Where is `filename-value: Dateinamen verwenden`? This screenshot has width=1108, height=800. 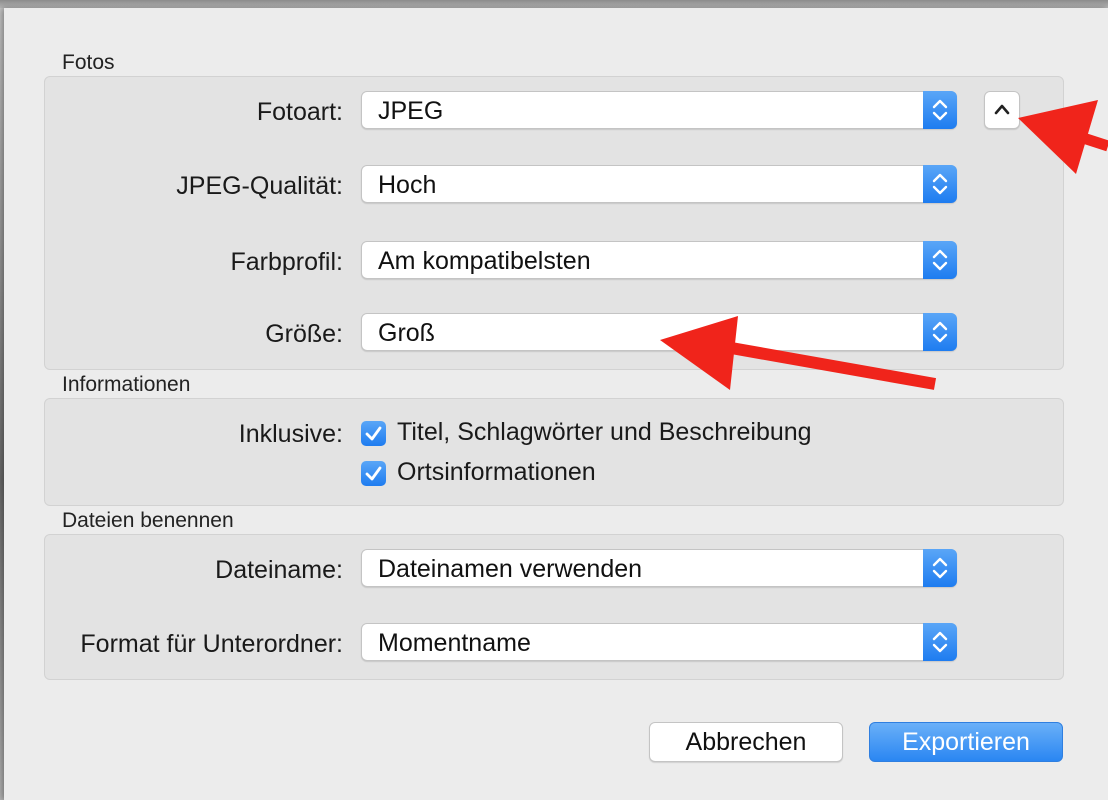
filename-value: Dateinamen verwenden is located at coordinates (510, 569).